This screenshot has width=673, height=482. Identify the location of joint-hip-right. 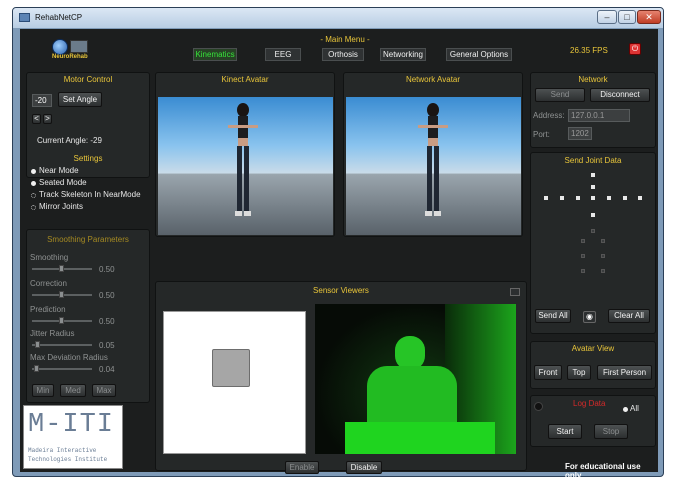
(603, 241).